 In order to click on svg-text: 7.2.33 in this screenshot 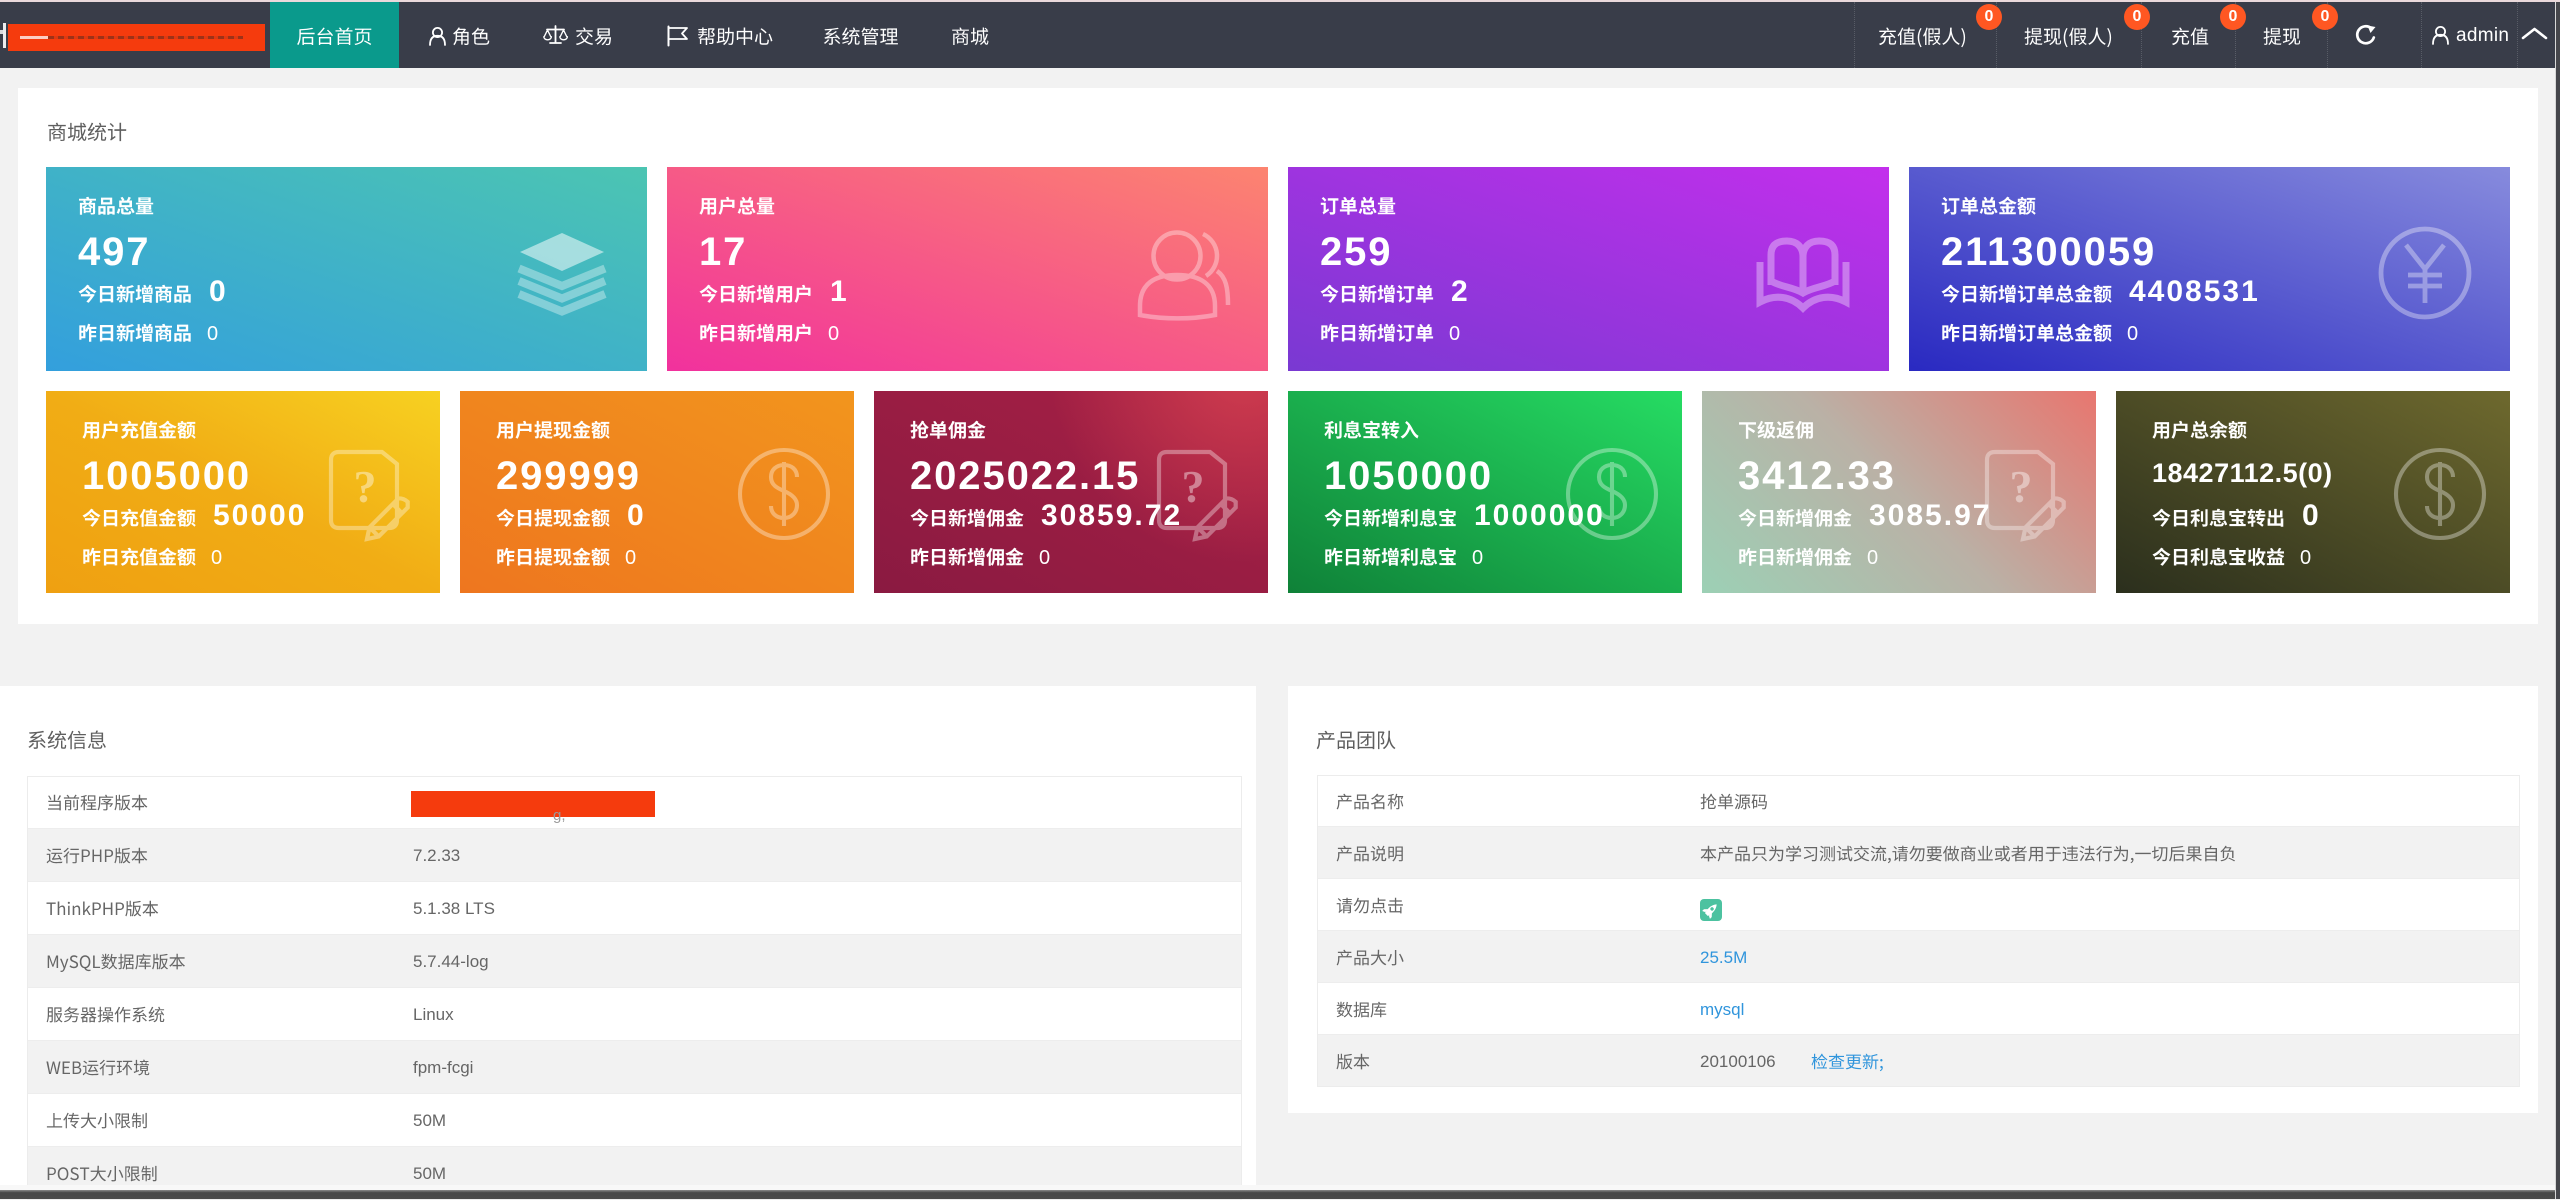, I will do `click(436, 855)`.